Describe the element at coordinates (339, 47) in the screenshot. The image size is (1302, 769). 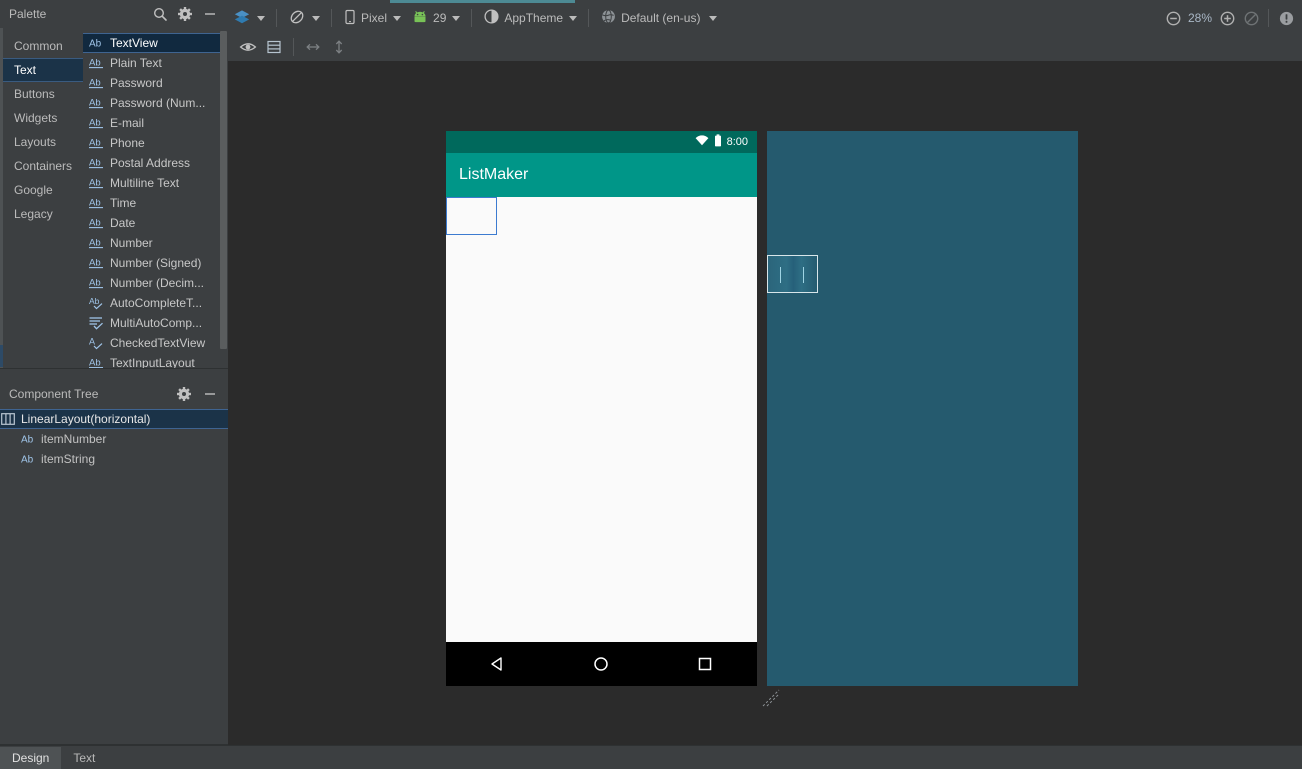
I see `arrows-vertical-icon` at that location.